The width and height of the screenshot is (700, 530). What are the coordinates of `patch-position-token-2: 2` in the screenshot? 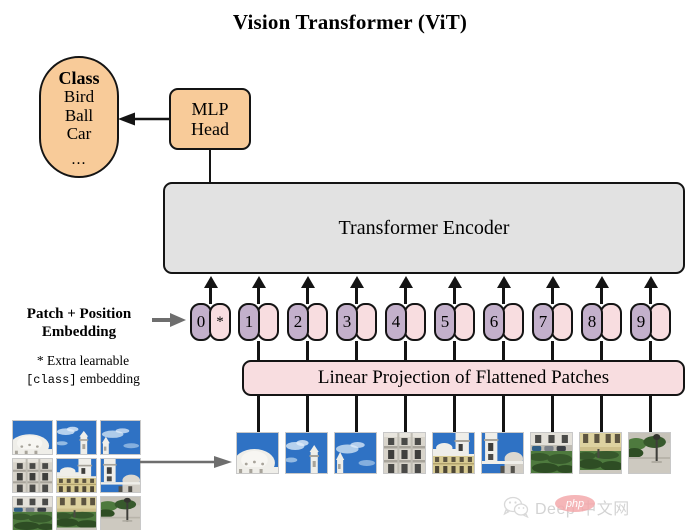 It's located at (308, 322).